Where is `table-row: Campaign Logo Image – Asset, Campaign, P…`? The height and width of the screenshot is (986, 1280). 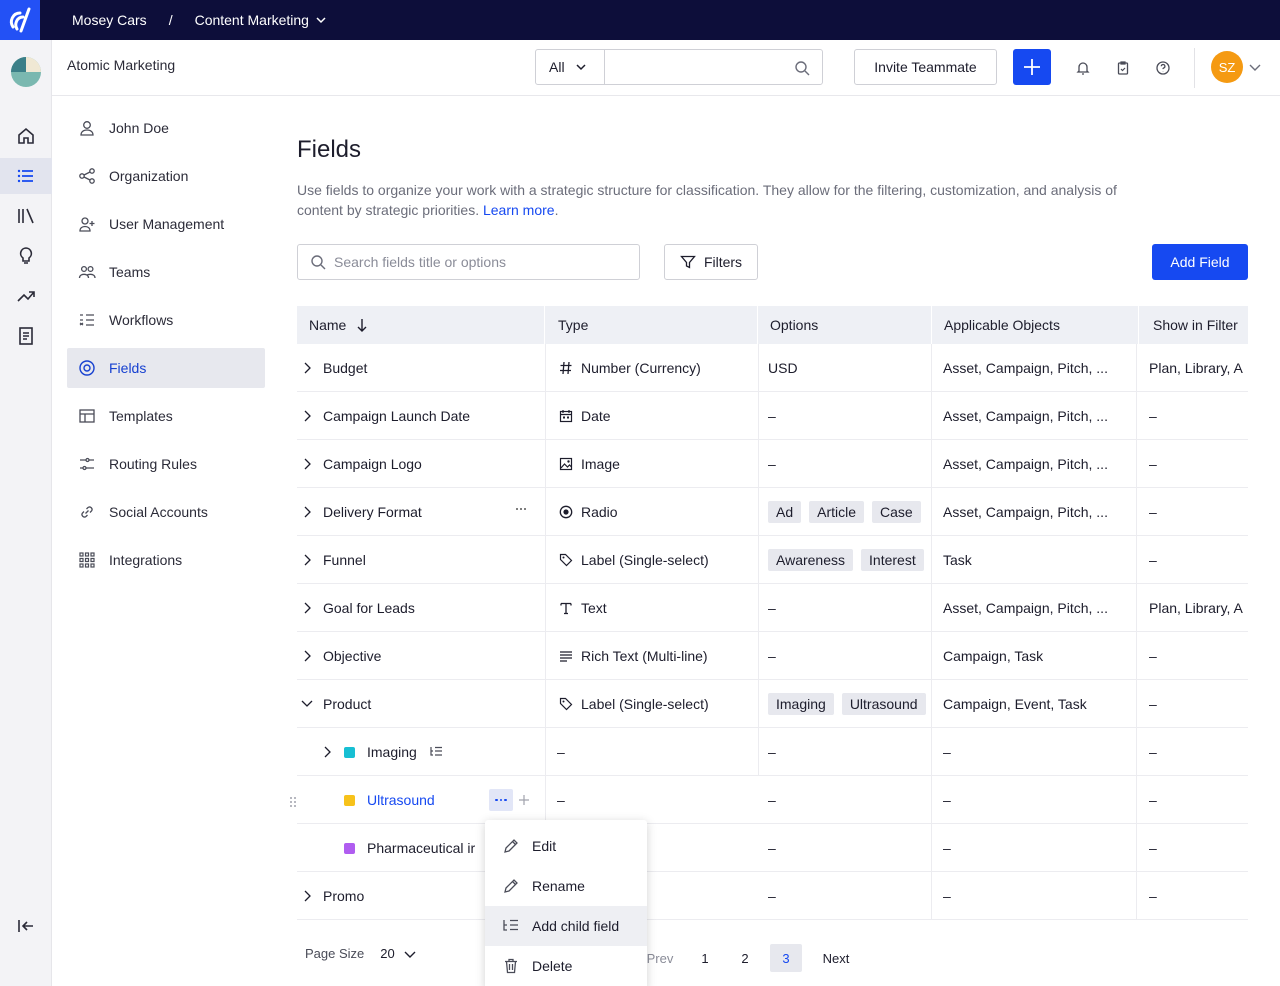
table-row: Campaign Logo Image – Asset, Campaign, P… is located at coordinates (772, 464).